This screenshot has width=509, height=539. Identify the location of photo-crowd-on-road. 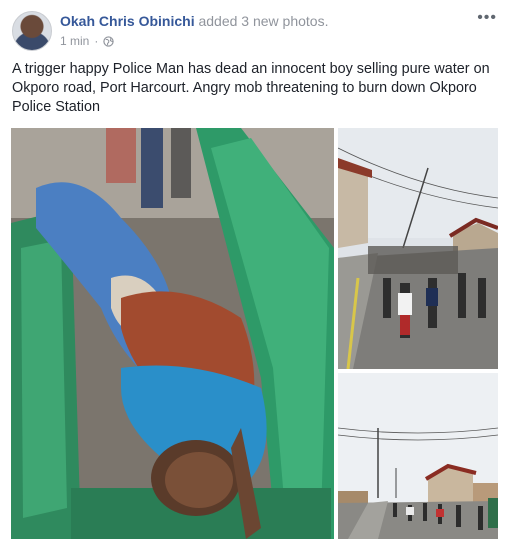
(418, 248).